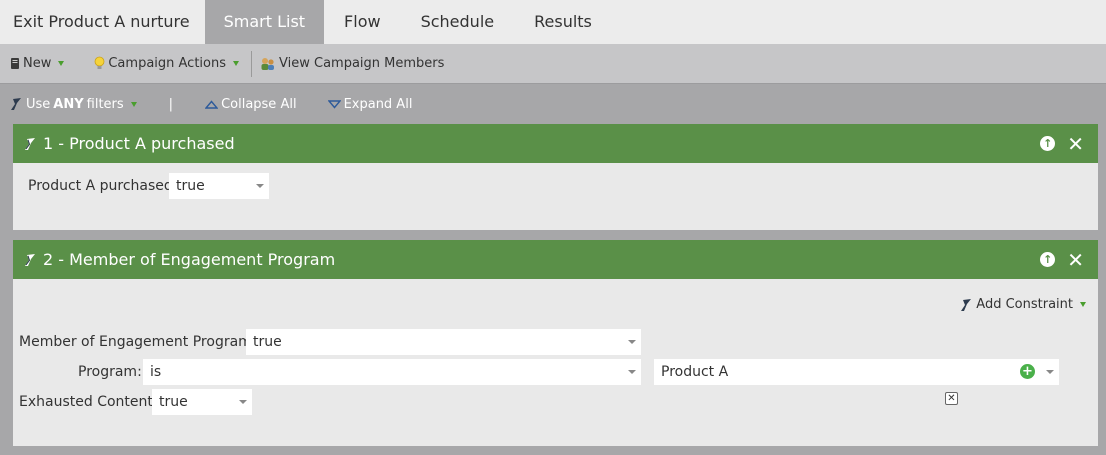 Image resolution: width=1106 pixels, height=455 pixels. I want to click on collapse-all-label: Collapse All, so click(259, 104).